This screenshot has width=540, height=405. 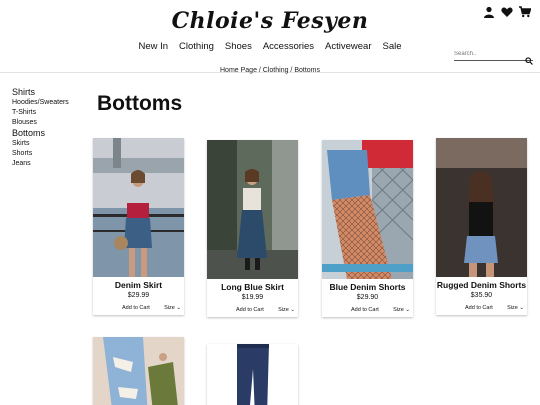 I want to click on sidebar-item-jeans: Jeans, so click(x=40, y=164).